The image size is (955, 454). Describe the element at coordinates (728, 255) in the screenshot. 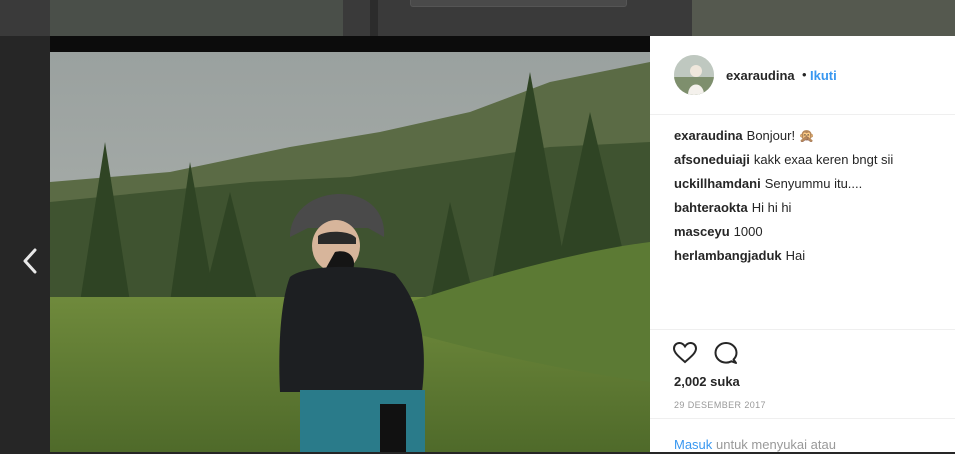

I see `comment-username: herlambangjaduk` at that location.